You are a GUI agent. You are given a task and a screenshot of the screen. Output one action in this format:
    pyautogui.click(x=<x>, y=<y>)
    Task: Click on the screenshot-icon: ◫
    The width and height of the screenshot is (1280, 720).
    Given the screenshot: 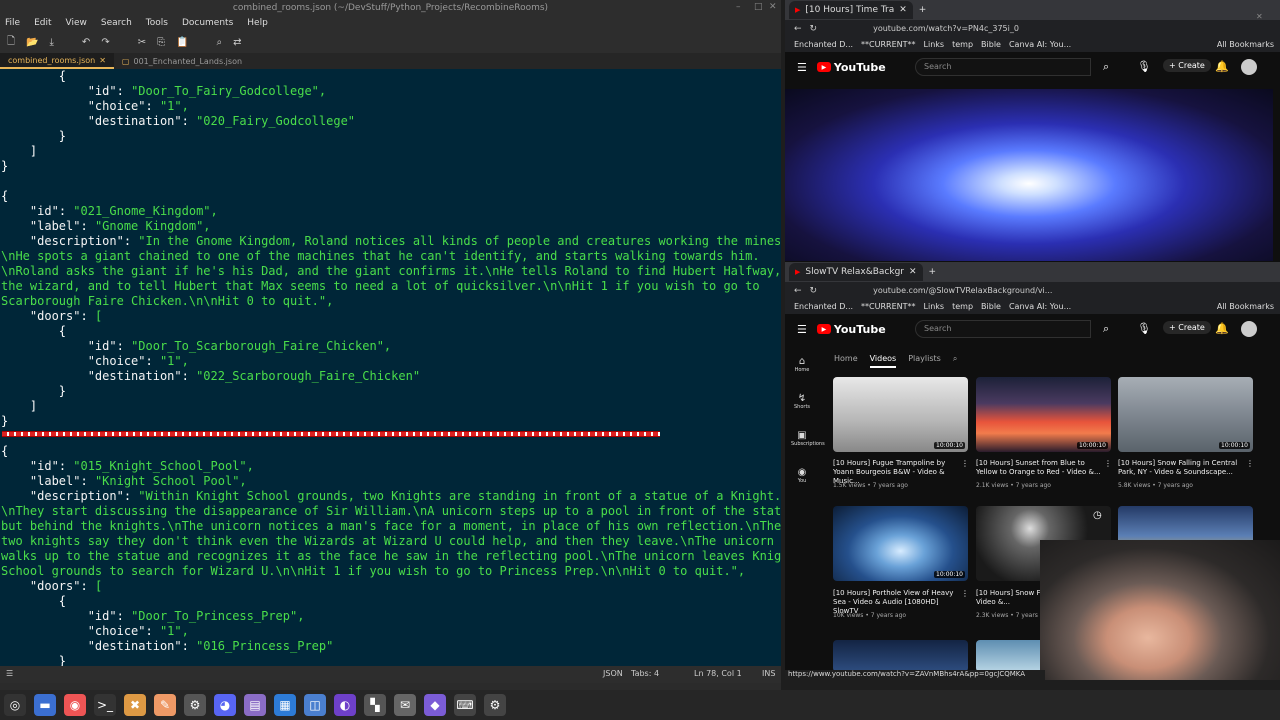 What is the action you would take?
    pyautogui.click(x=315, y=705)
    